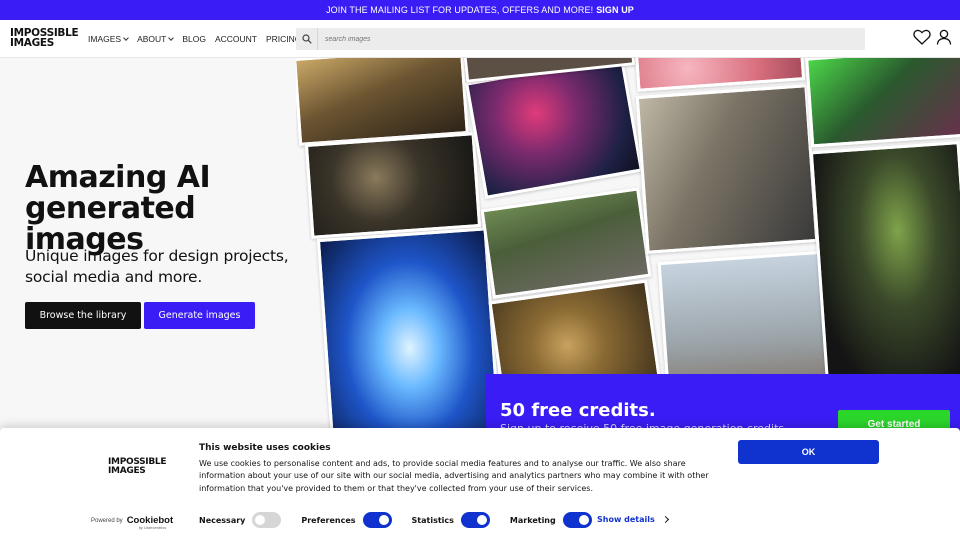 The image size is (960, 540). Describe the element at coordinates (727, 169) in the screenshot. I see `image-tile-painter-robot` at that location.